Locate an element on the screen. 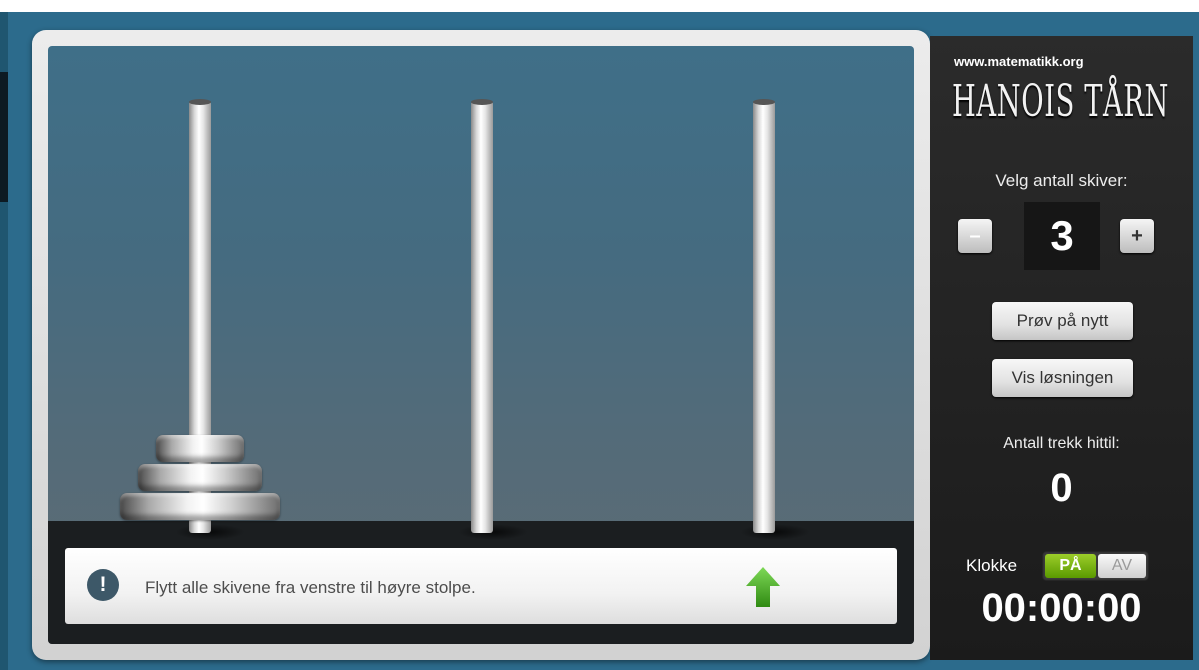  peg-middle is located at coordinates (482, 316).